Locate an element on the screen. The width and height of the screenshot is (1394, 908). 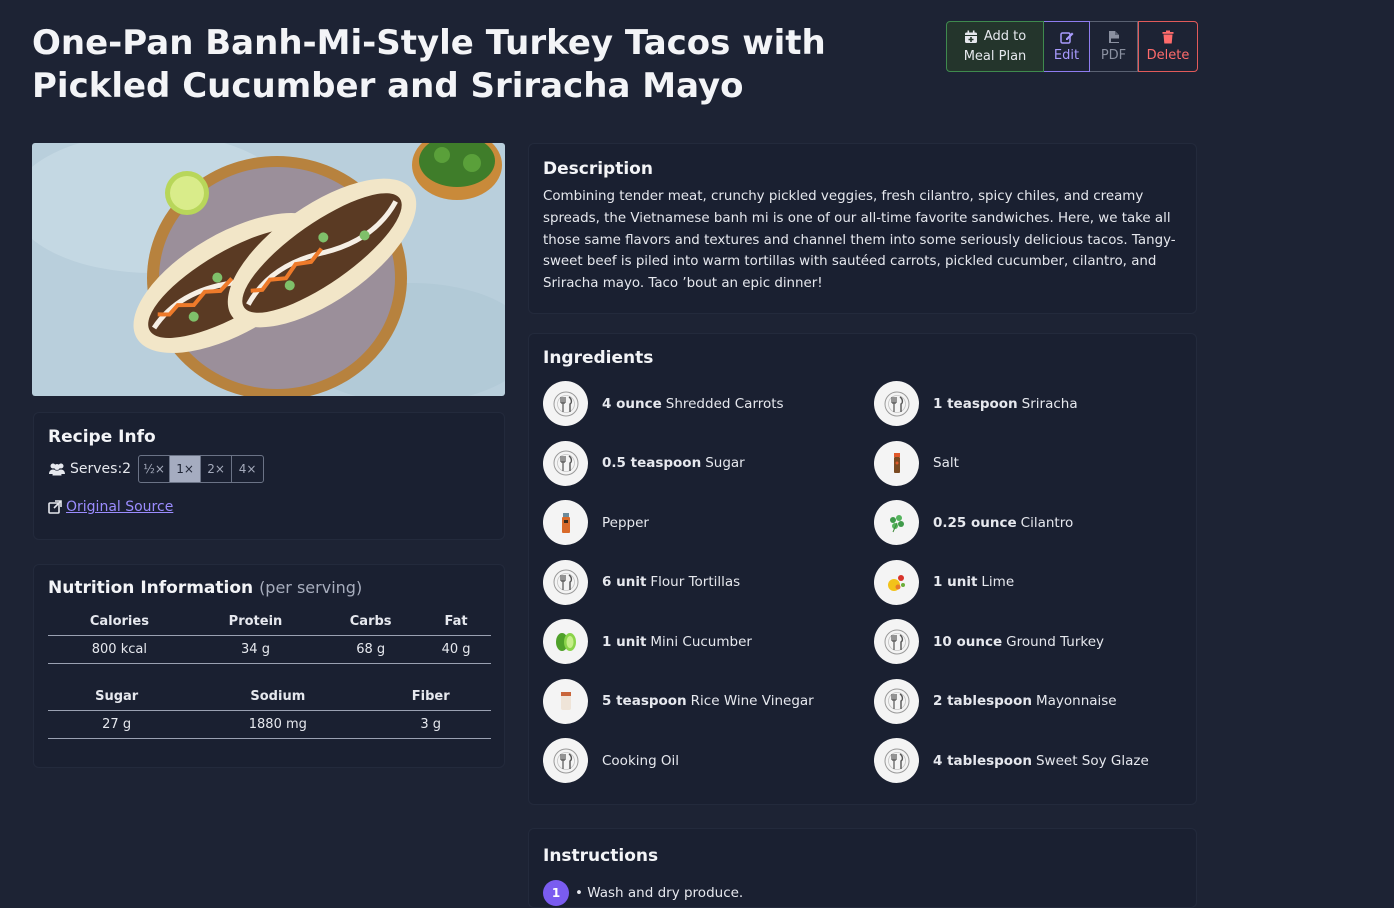
ingredient-item: 1 teaspoon Sriracha is located at coordinates (1024, 404).